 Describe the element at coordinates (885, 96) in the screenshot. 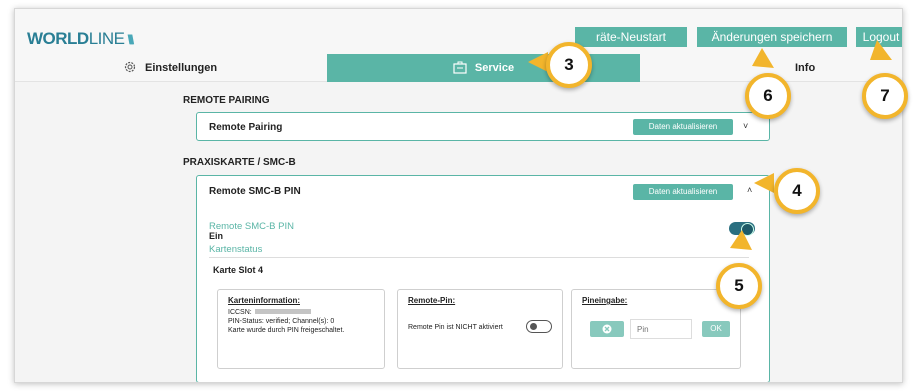

I see `annotation-badge-7: 7` at that location.